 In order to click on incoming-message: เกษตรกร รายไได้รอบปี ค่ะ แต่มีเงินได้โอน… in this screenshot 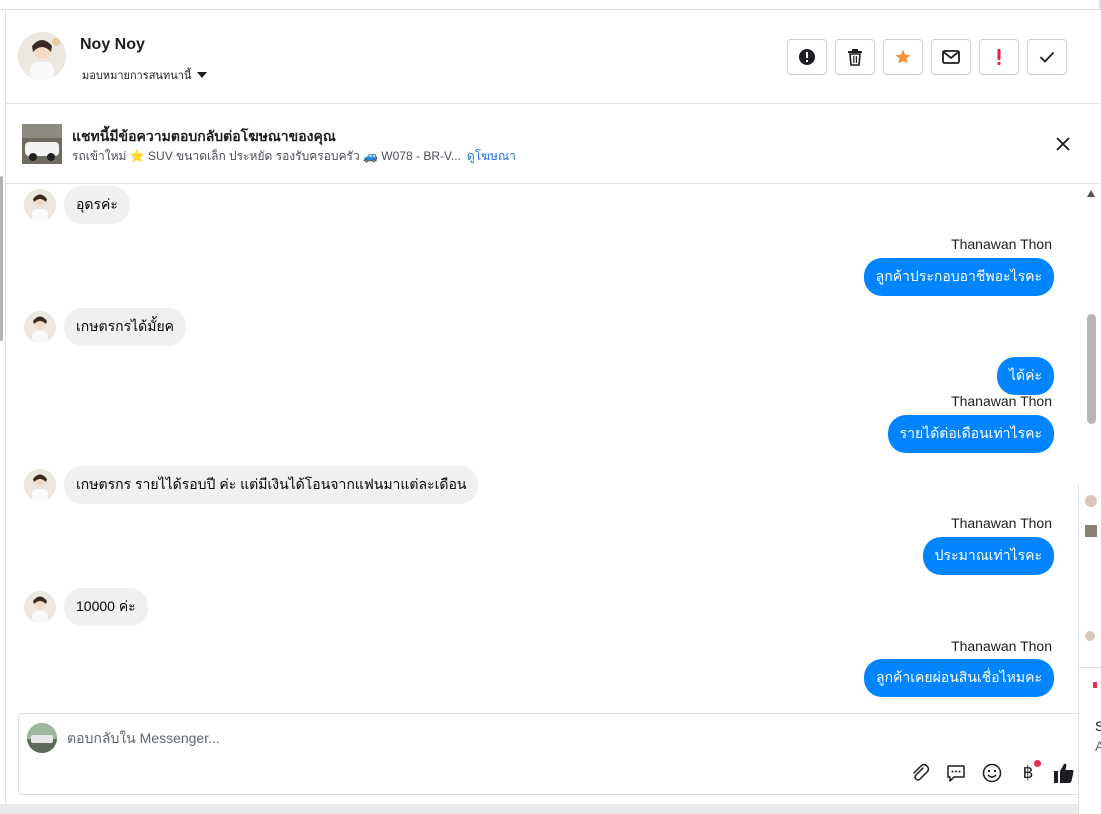, I will do `click(271, 485)`.